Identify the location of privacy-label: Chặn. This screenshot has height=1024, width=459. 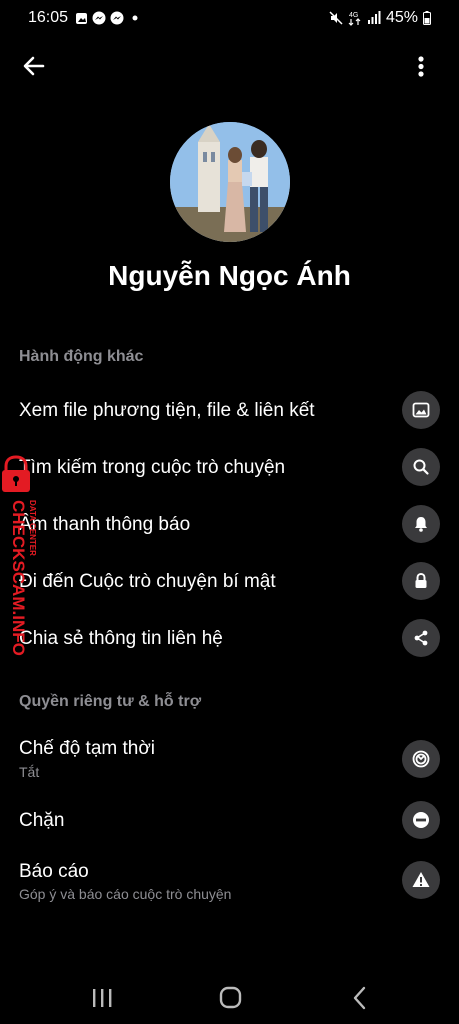
(42, 820).